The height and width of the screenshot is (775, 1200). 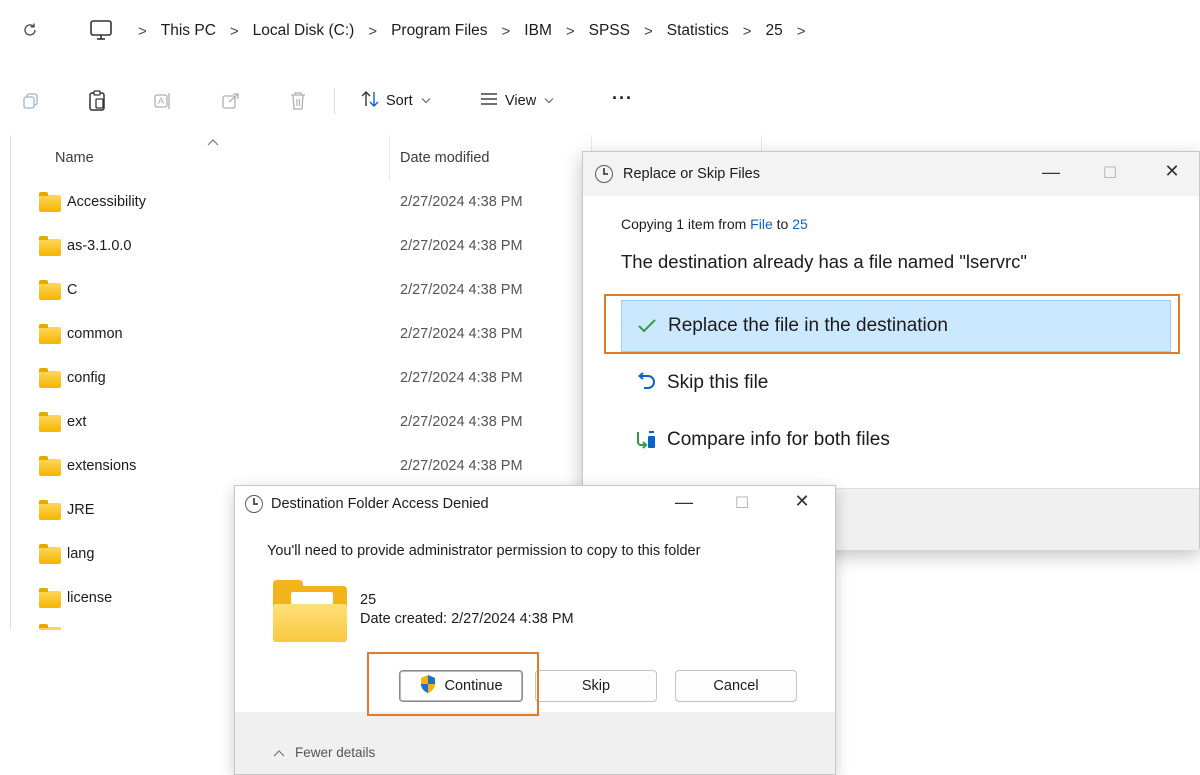 What do you see at coordinates (718, 382) in the screenshot?
I see `skip-option-label: Skip this file` at bounding box center [718, 382].